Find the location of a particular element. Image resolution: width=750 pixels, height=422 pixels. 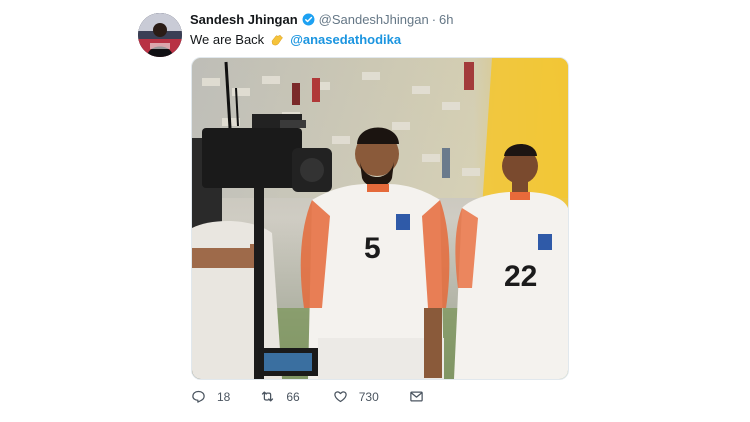

like-button: 730 is located at coordinates (356, 396).